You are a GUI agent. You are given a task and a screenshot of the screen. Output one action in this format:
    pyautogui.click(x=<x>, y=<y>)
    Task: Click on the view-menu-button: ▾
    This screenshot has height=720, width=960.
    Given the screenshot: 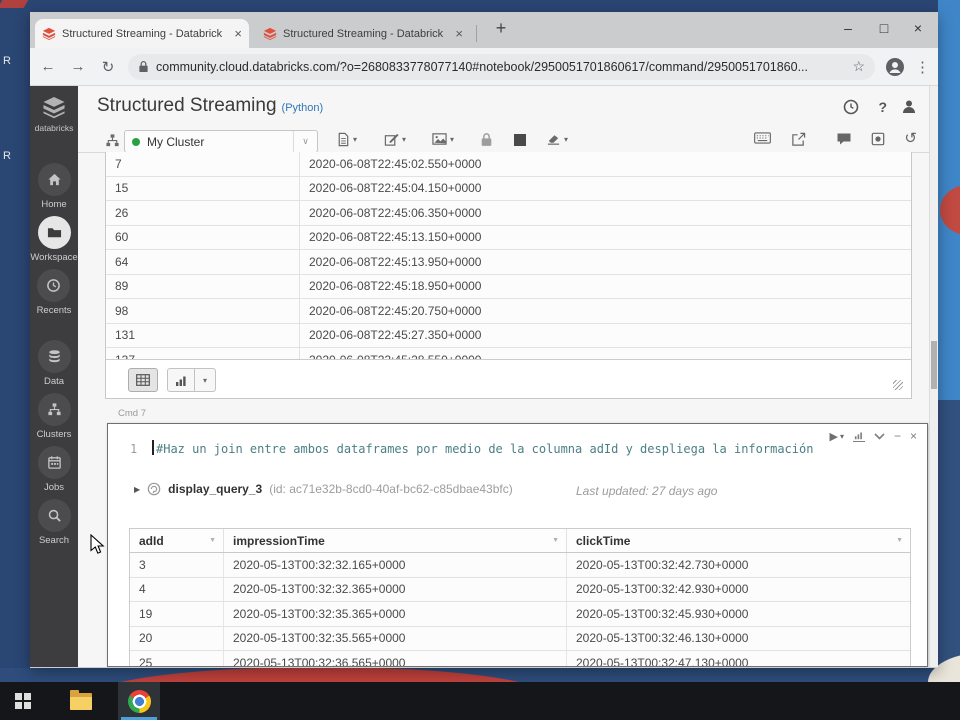 What is the action you would take?
    pyautogui.click(x=443, y=139)
    